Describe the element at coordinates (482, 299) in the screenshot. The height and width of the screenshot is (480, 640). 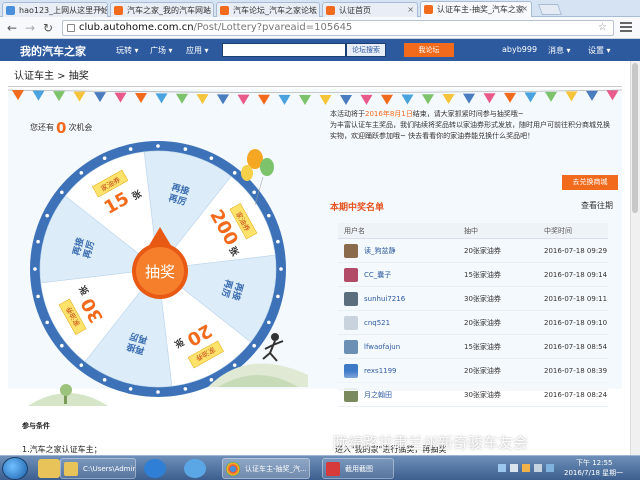
I see `winner-prize: 30张家油券` at that location.